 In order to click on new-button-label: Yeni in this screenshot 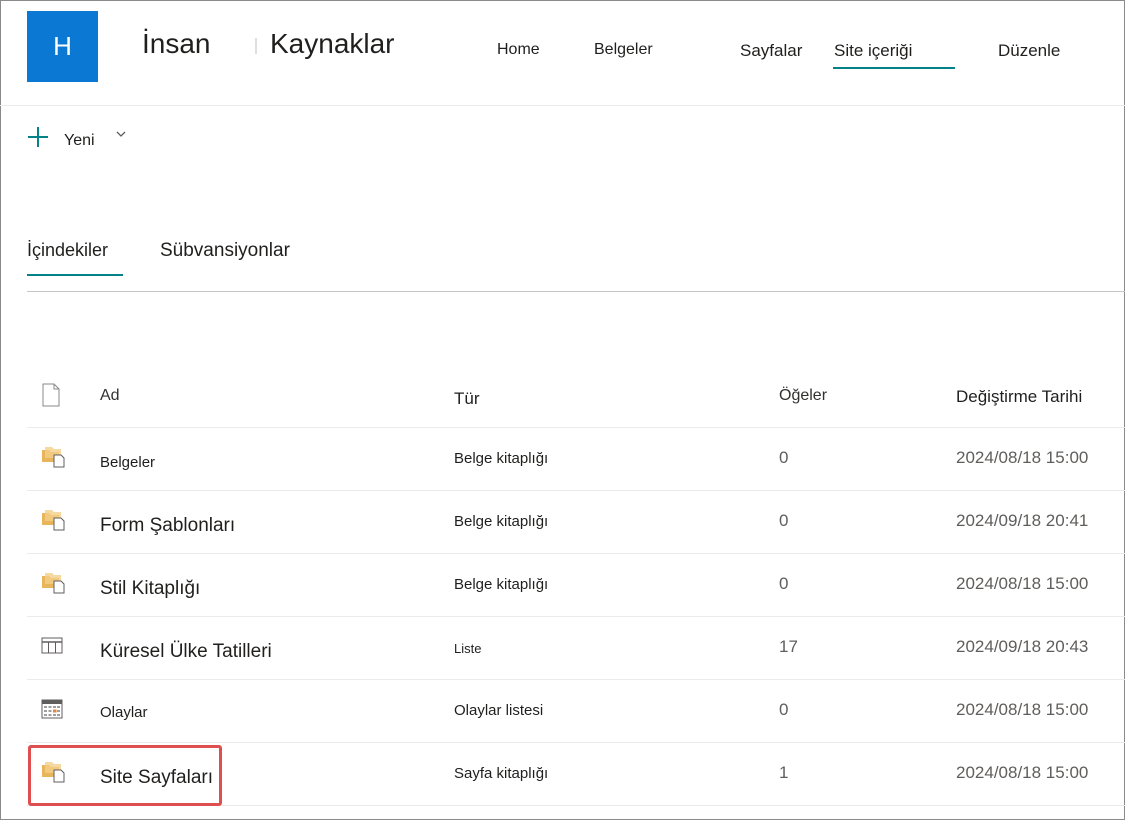, I will do `click(79, 141)`.